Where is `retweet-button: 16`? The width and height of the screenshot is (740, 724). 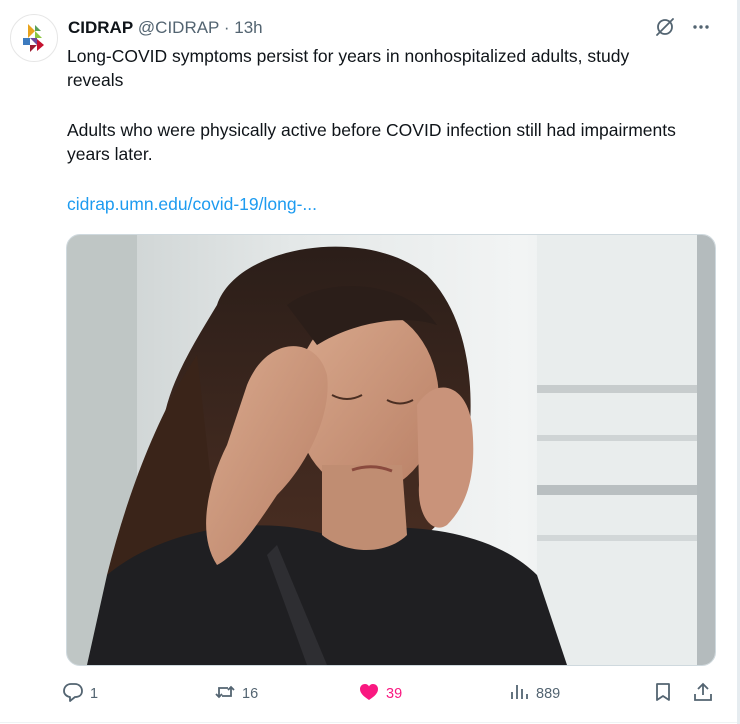 retweet-button: 16 is located at coordinates (236, 694).